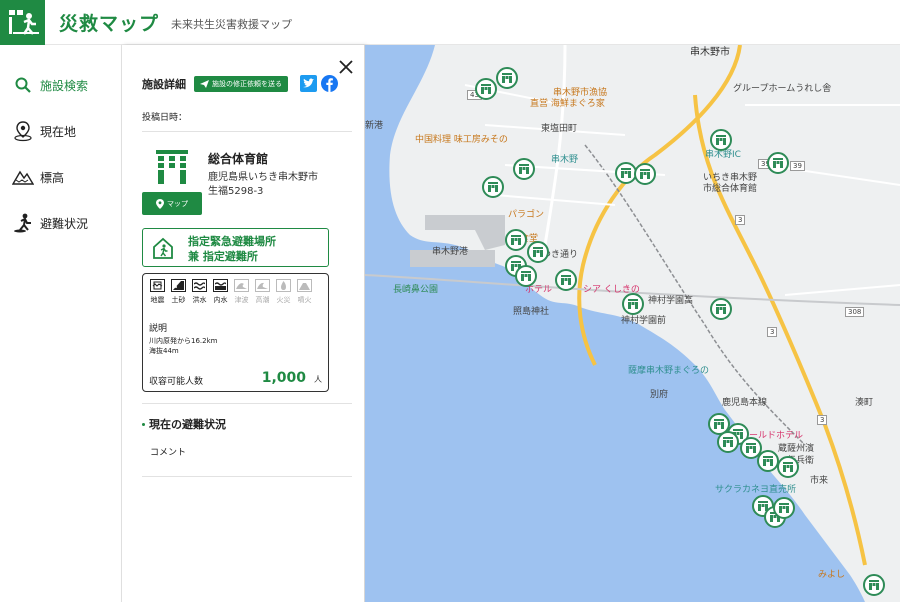  What do you see at coordinates (157, 300) in the screenshot?
I see `hazard-label: 地震` at bounding box center [157, 300].